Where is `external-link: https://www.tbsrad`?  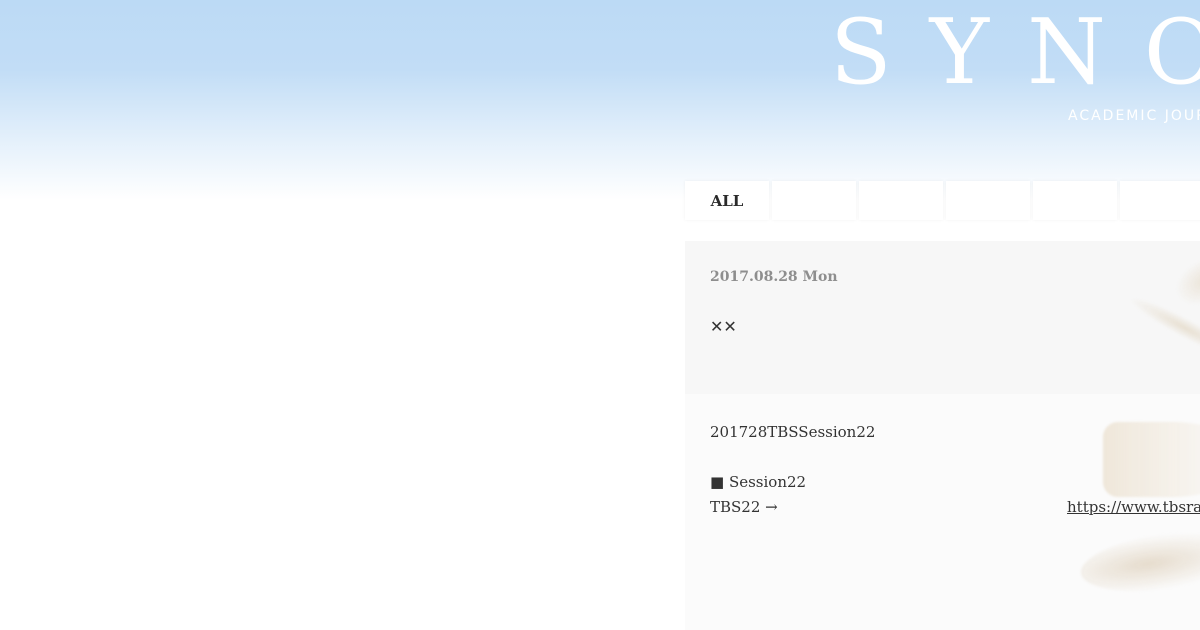
external-link: https://www.tbsrad is located at coordinates (1133, 507).